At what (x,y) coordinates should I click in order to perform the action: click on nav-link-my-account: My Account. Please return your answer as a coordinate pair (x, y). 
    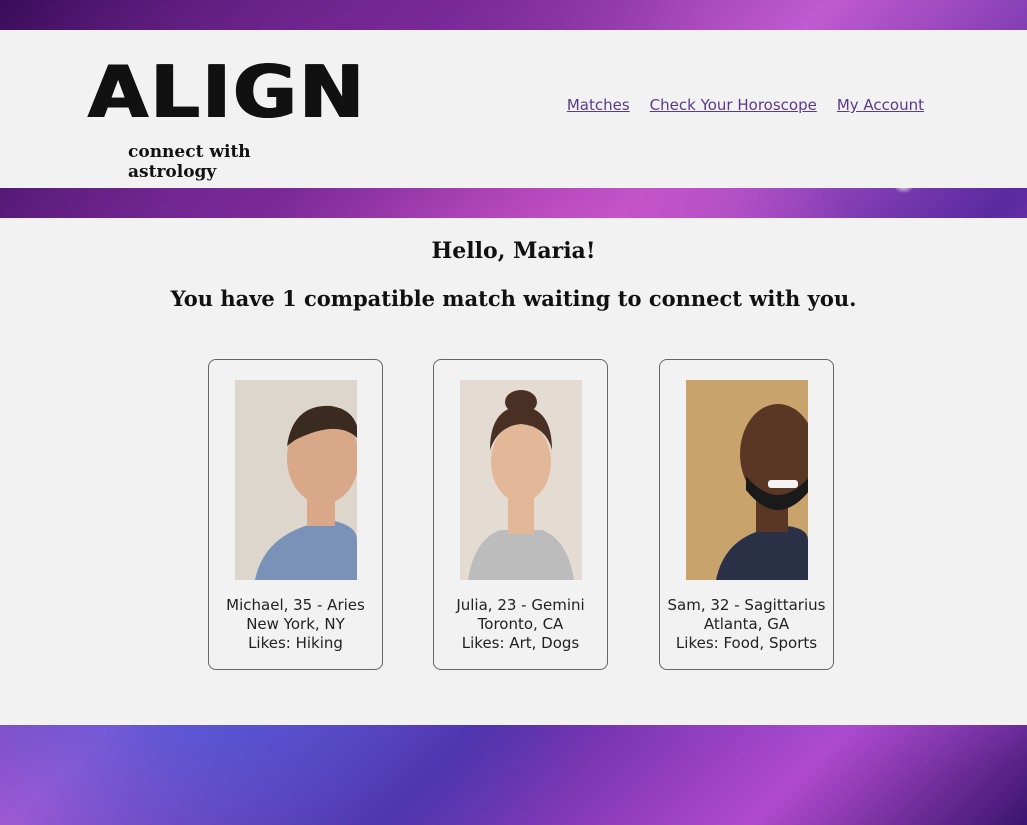
    Looking at the image, I should click on (880, 105).